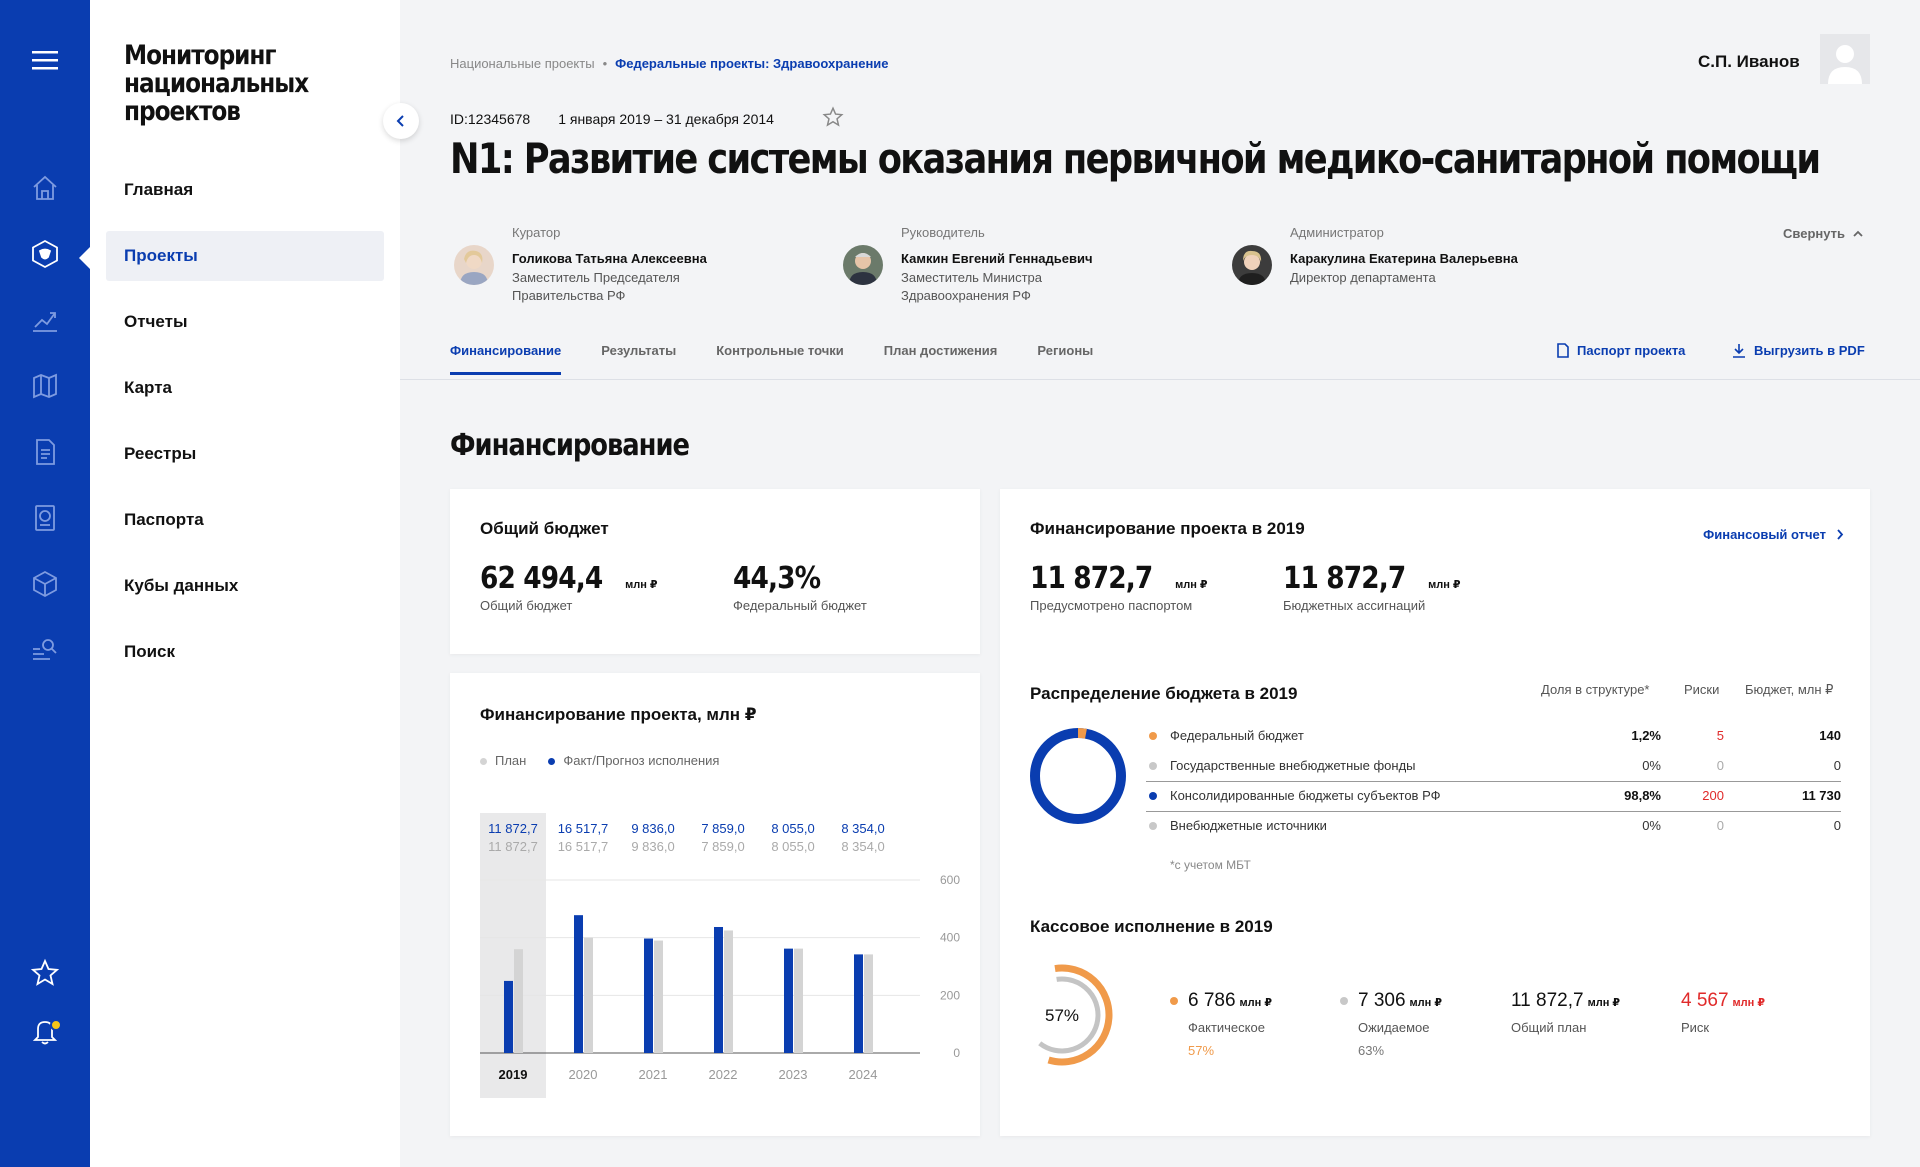 The image size is (1920, 1167). Describe the element at coordinates (1404, 258) in the screenshot. I see `administrator-name: Каракулина Екатерина Валерьевна` at that location.